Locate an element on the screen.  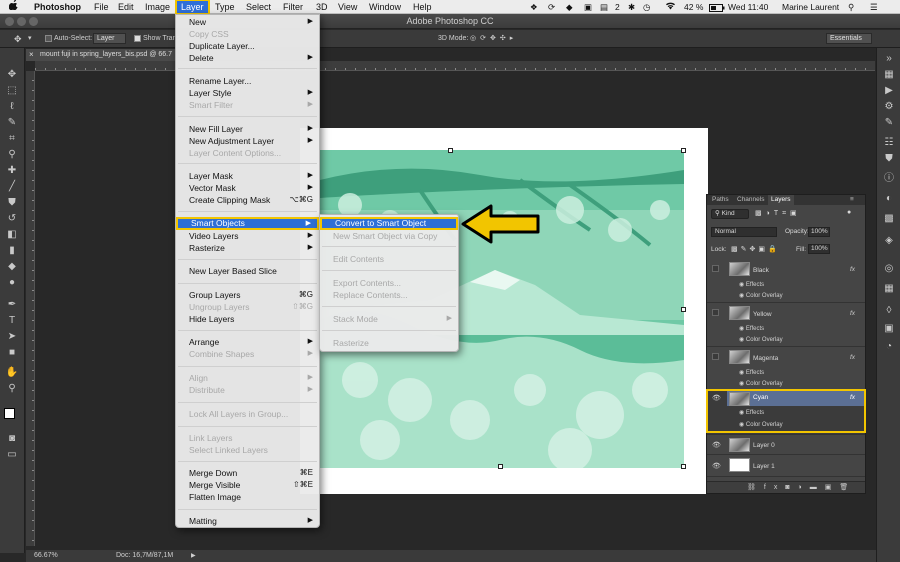
apple-icon is located at coordinates (13, 7).